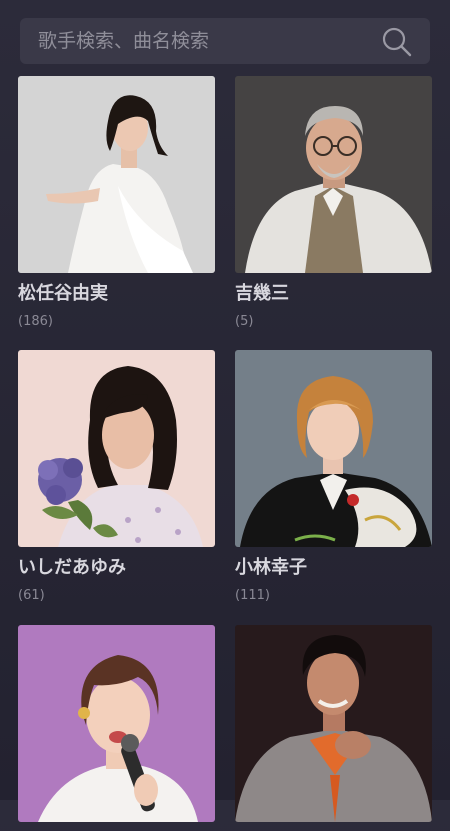 Image resolution: width=450 pixels, height=831 pixels. I want to click on song-count: (111), so click(252, 595).